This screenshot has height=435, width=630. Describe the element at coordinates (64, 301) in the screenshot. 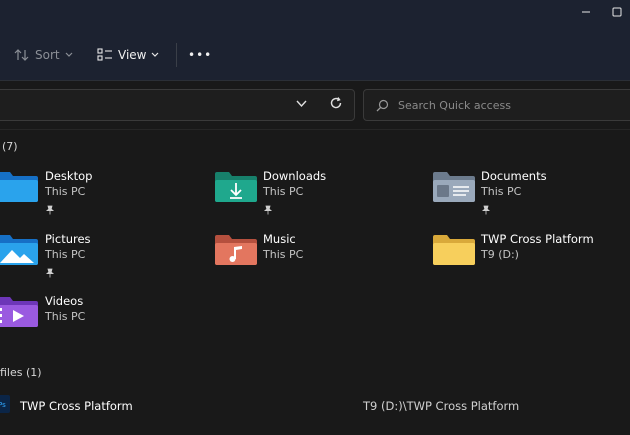

I see `item-name: Videos` at that location.